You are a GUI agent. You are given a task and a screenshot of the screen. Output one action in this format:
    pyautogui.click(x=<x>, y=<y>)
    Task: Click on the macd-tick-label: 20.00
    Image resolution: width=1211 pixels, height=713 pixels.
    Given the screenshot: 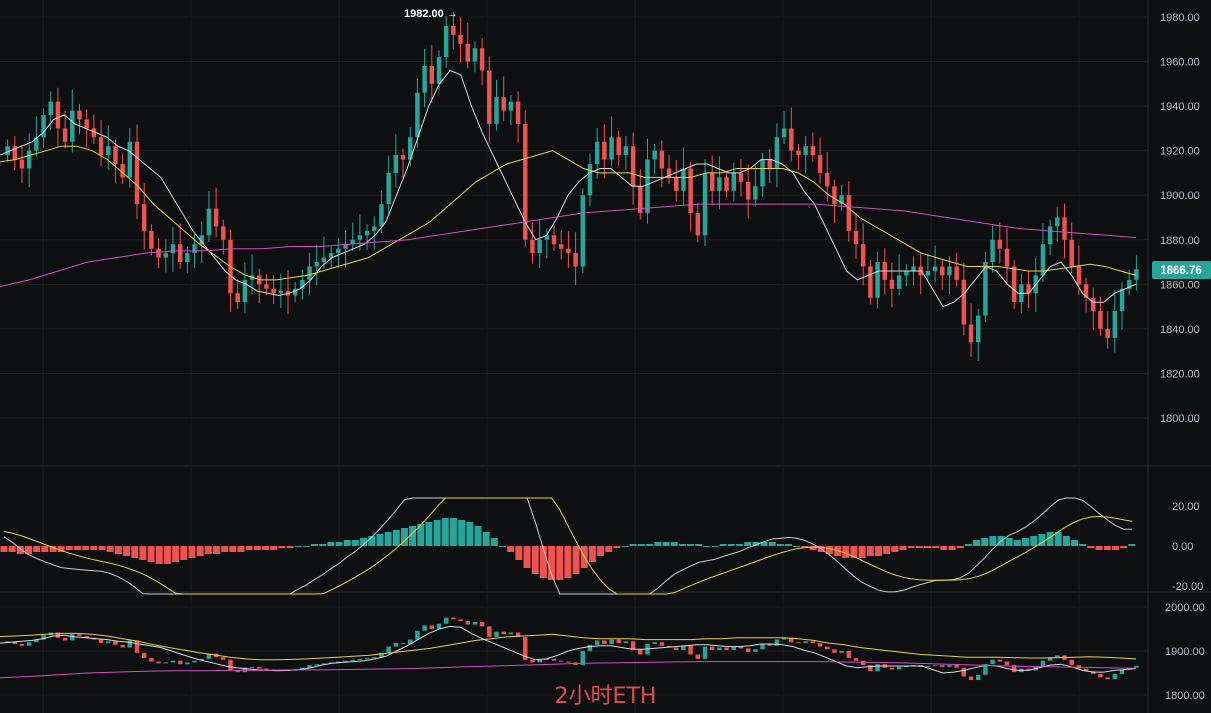 What is the action you would take?
    pyautogui.click(x=1186, y=507)
    